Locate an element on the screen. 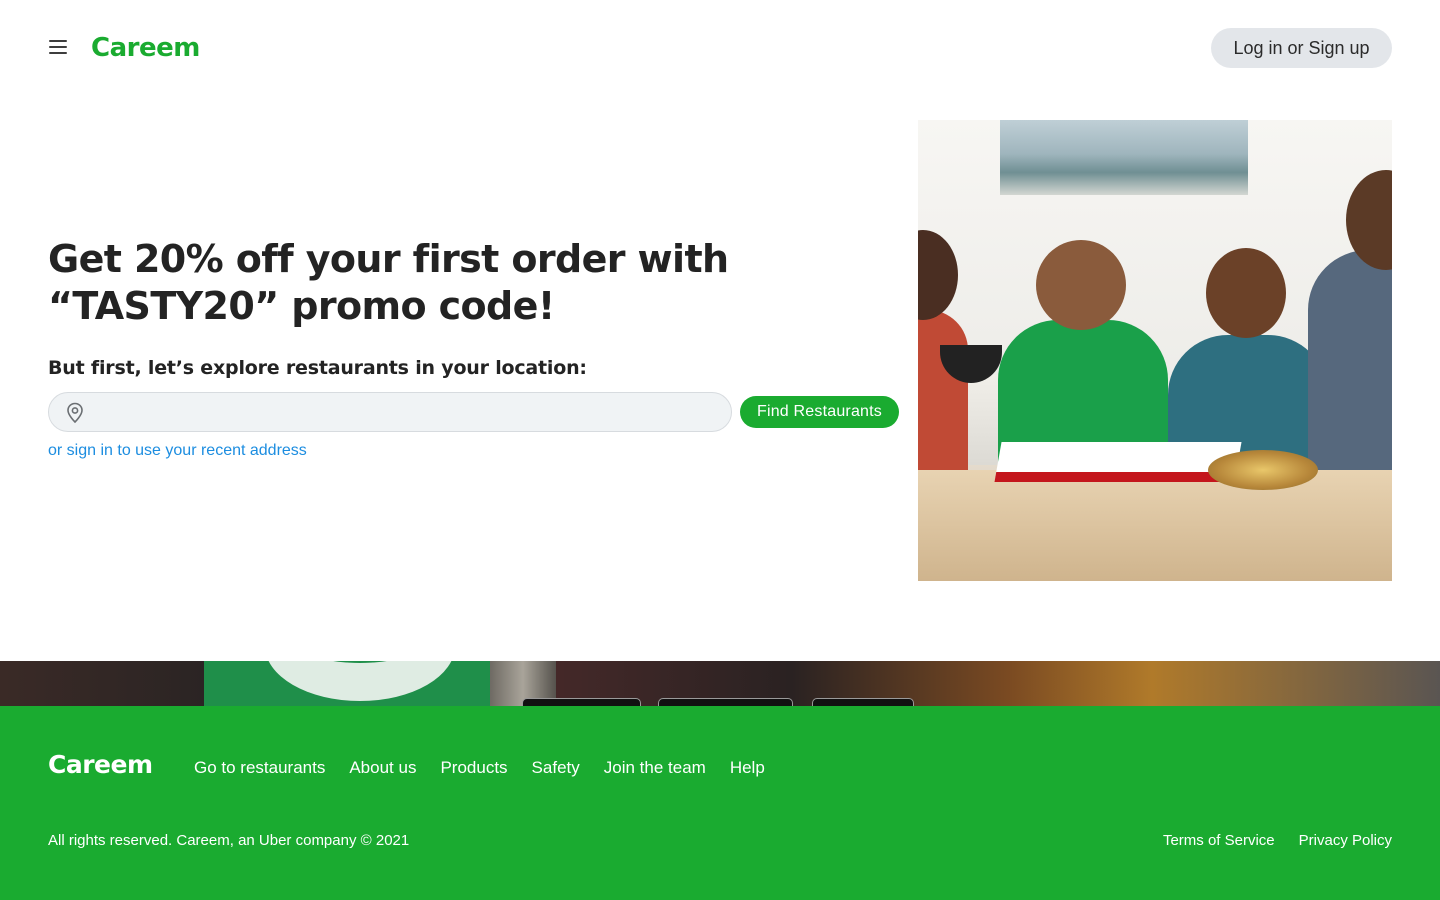  top-header: Careem Log in or Sign up is located at coordinates (720, 48).